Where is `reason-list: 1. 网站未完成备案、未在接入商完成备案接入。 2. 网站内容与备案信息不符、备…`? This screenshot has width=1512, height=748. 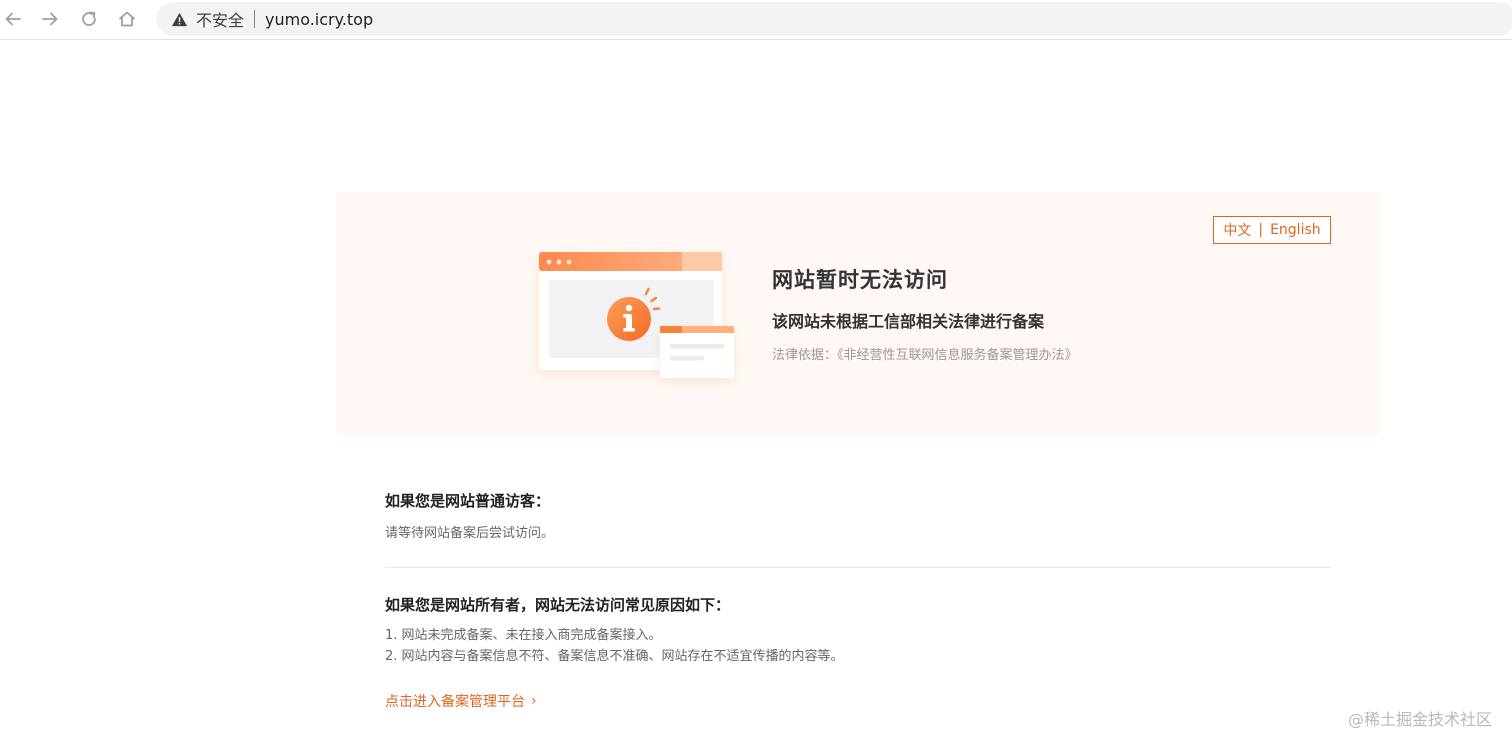 reason-list: 1. 网站未完成备案、未在接入商完成备案接入。 2. 网站内容与备案信息不符、备… is located at coordinates (858, 646).